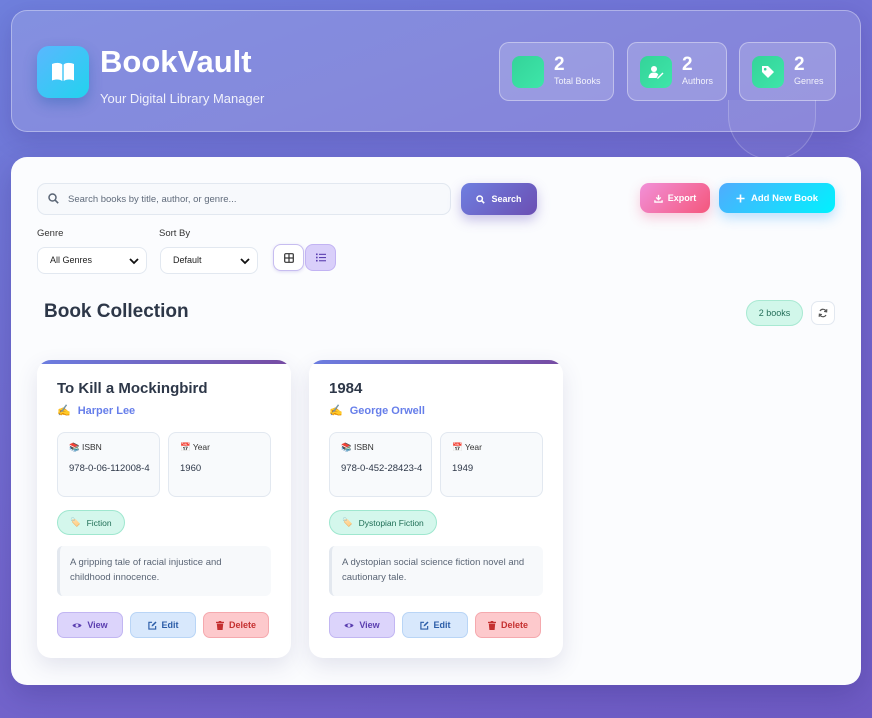 The height and width of the screenshot is (718, 872). Describe the element at coordinates (658, 198) in the screenshot. I see `download-icon` at that location.